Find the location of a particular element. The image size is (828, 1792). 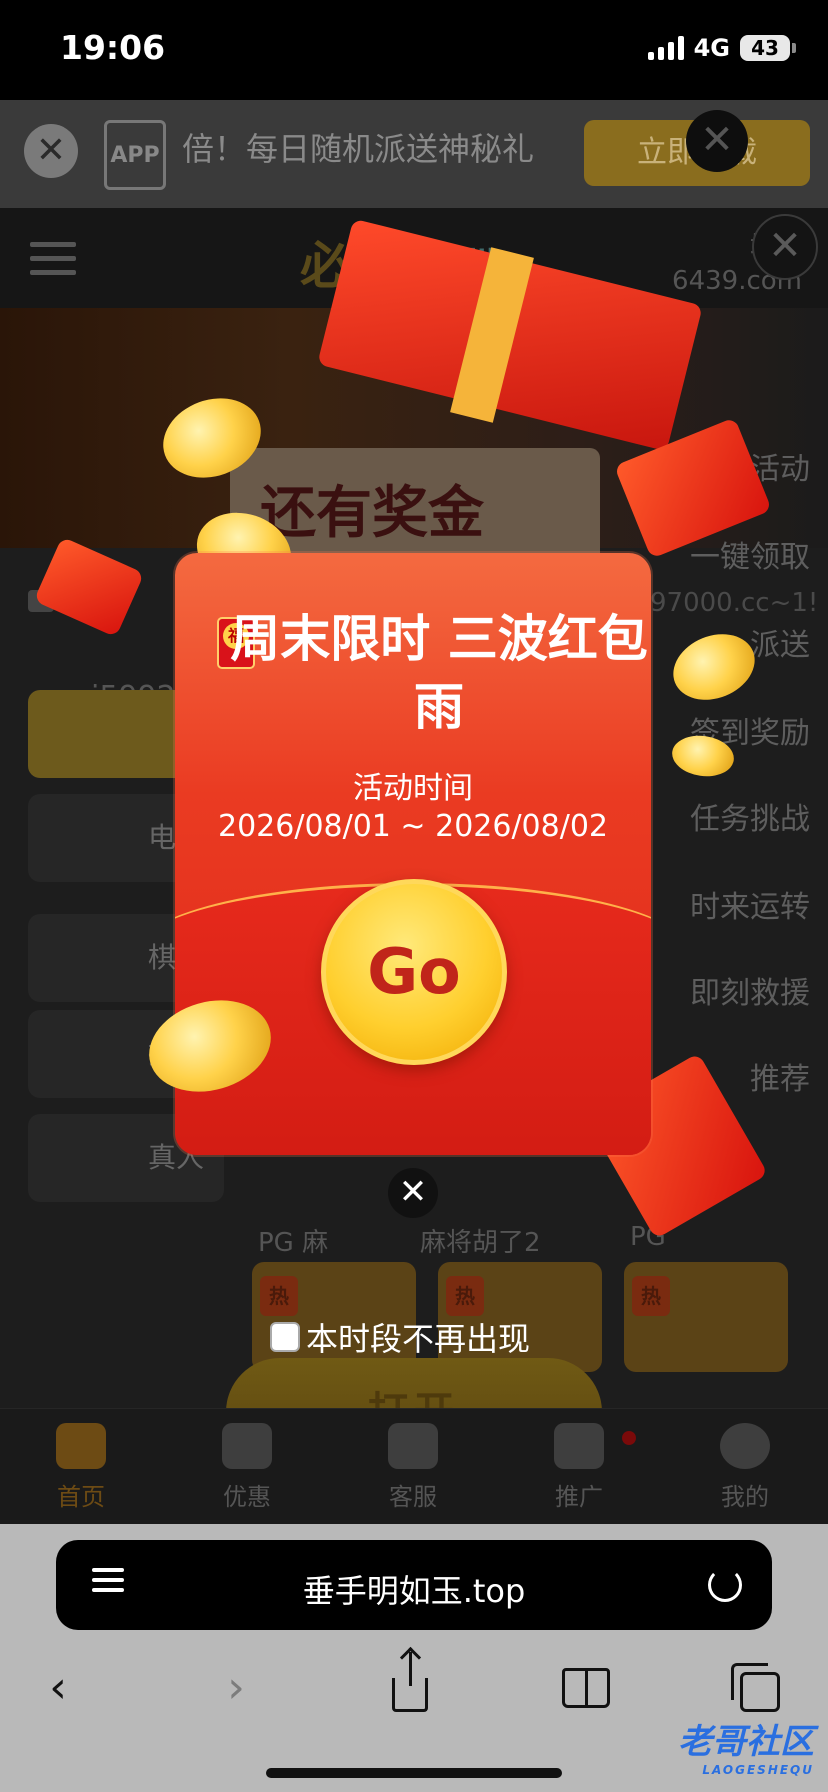

share-button is located at coordinates (410, 1685).